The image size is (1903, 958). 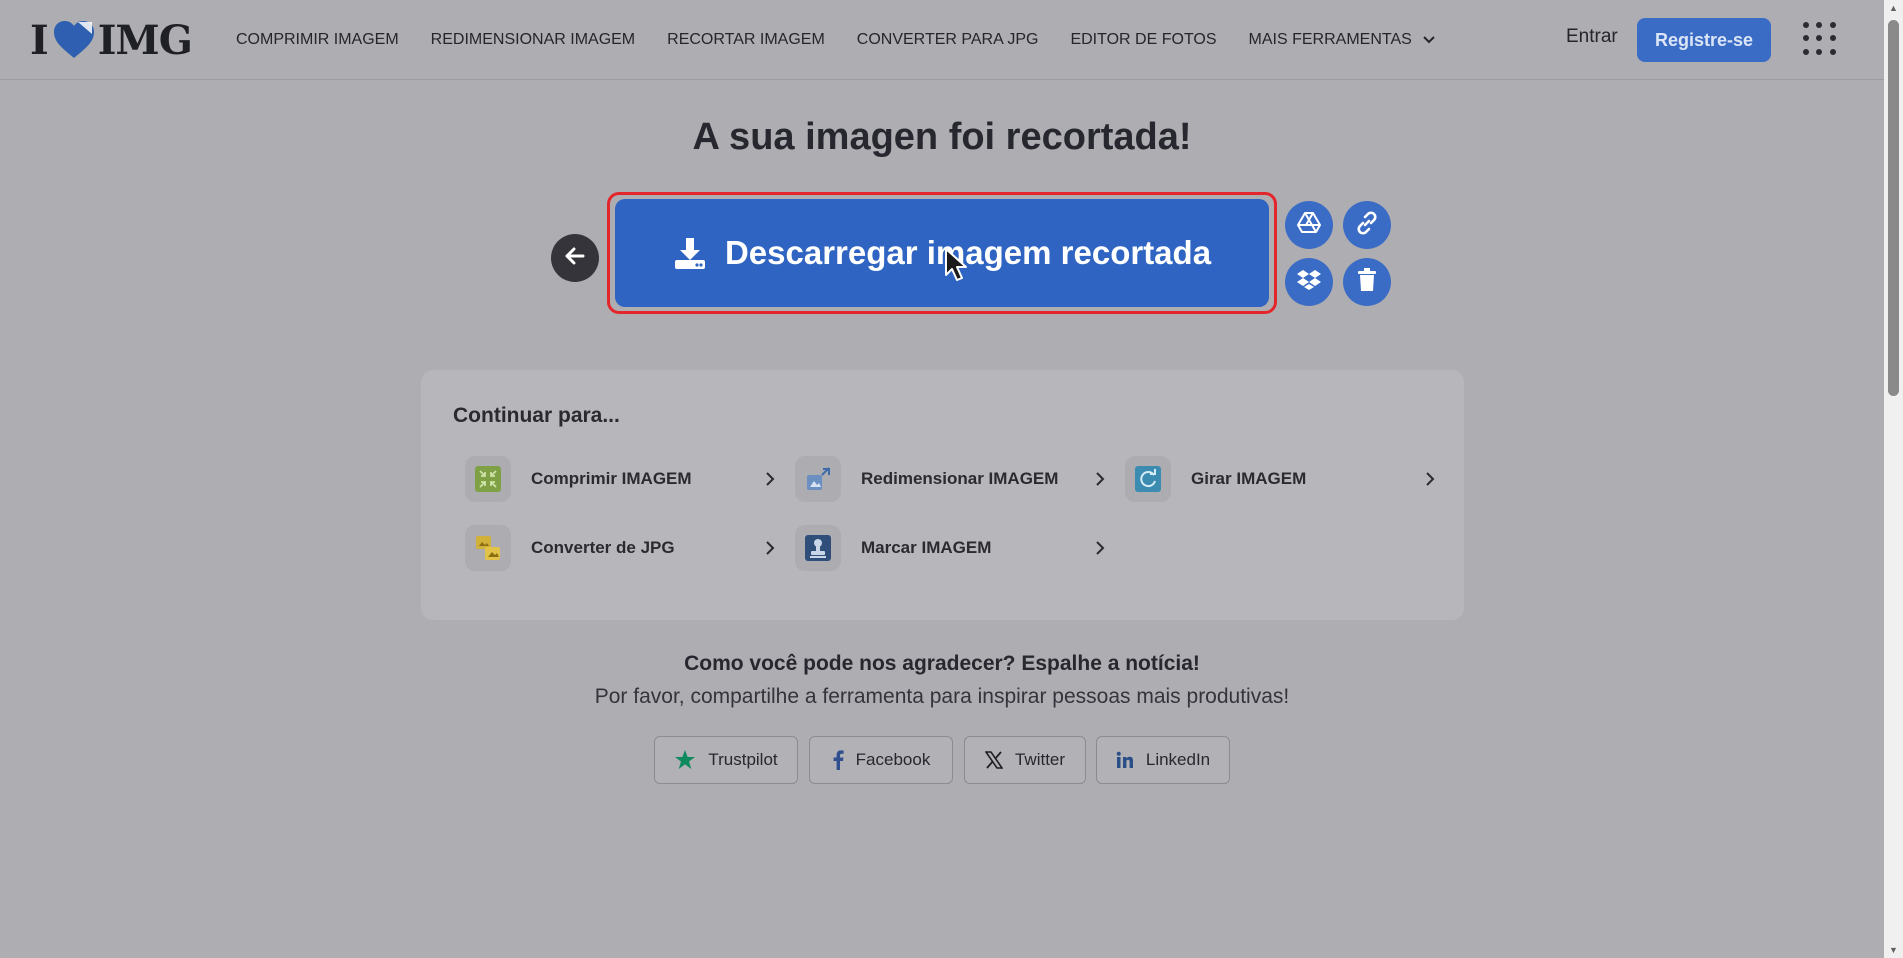 I want to click on nav-compress: COMPRIMIR IMAGEM, so click(x=317, y=40).